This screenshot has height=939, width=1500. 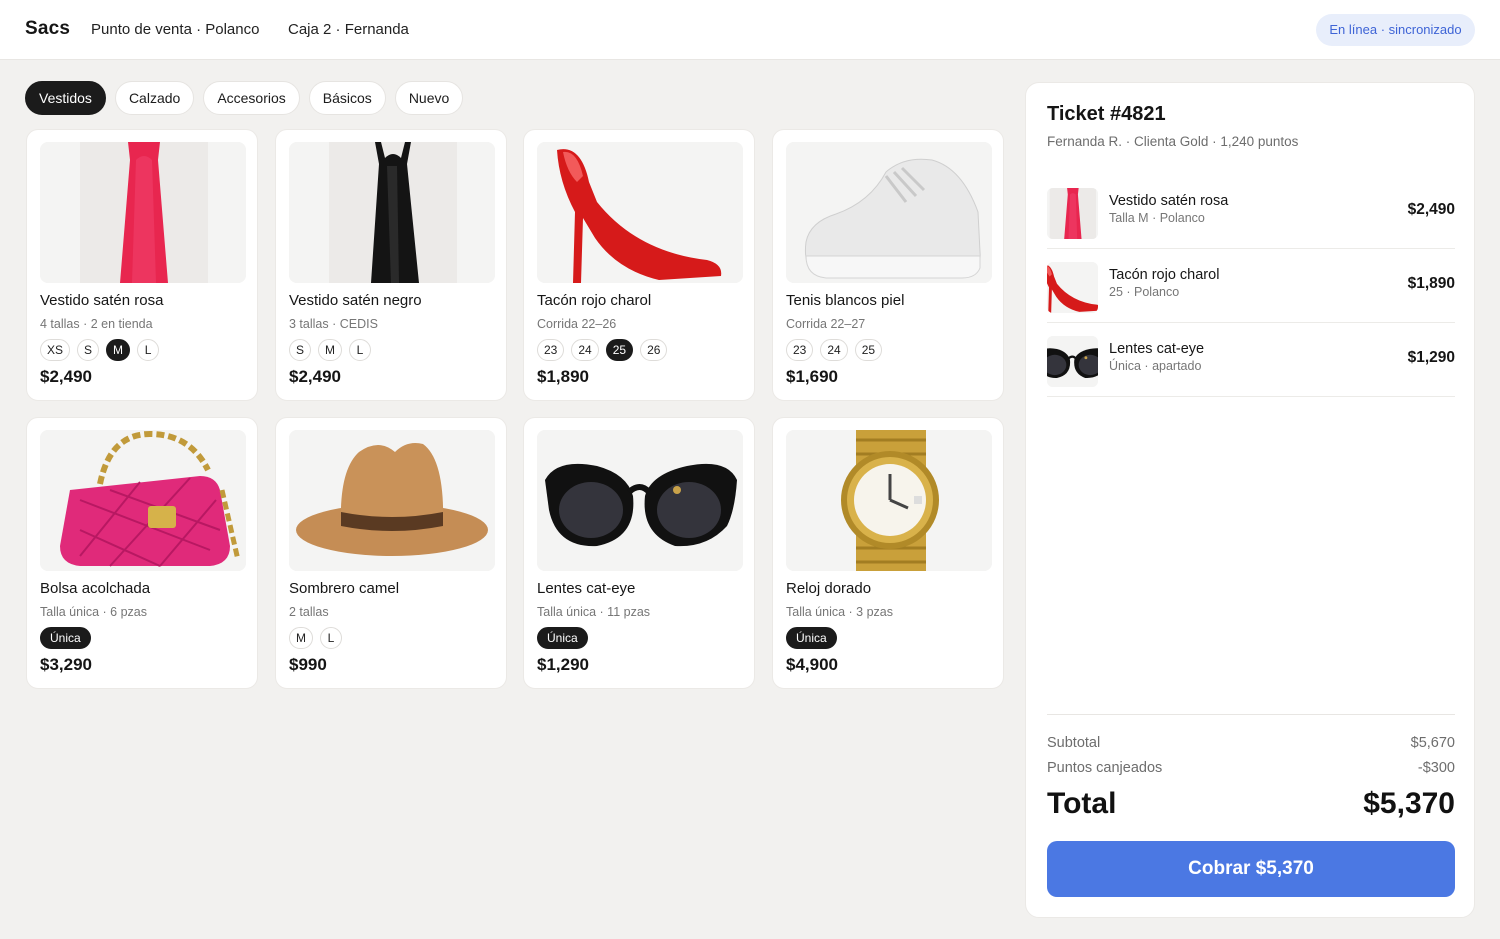 What do you see at coordinates (889, 212) in the screenshot?
I see `sneaker-white-image` at bounding box center [889, 212].